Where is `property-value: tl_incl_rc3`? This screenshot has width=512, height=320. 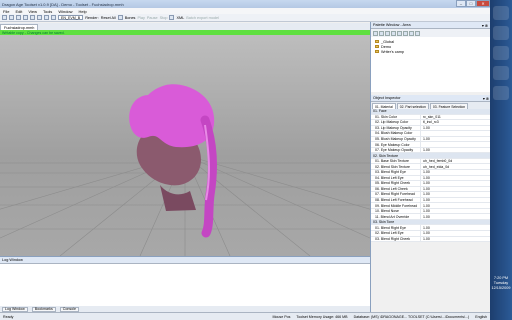 property-value: tl_incl_rc3 is located at coordinates (456, 122).